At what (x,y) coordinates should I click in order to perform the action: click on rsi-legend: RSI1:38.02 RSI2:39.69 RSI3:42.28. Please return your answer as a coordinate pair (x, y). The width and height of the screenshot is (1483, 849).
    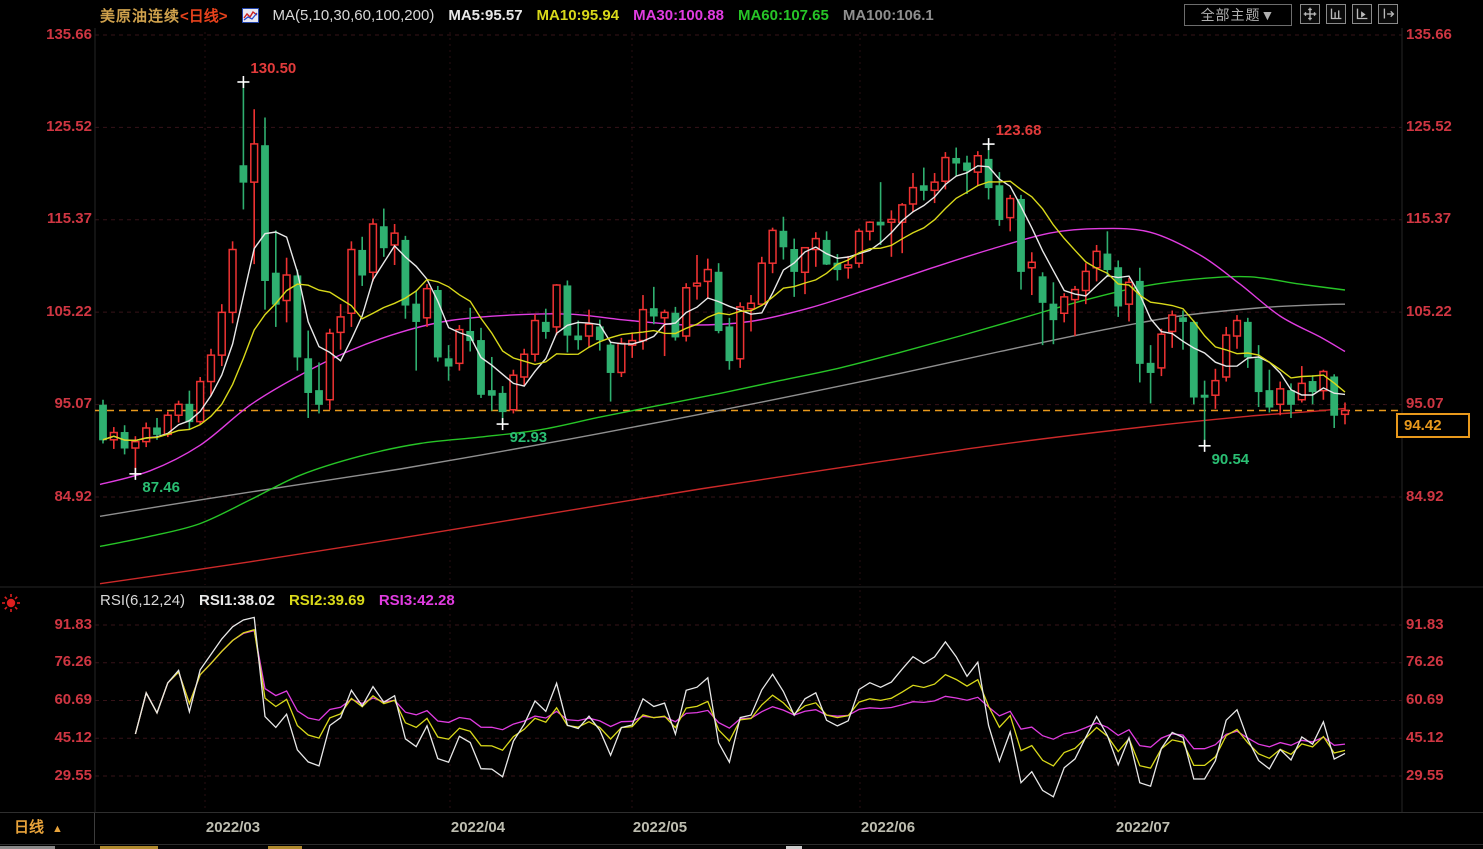
    Looking at the image, I should click on (327, 600).